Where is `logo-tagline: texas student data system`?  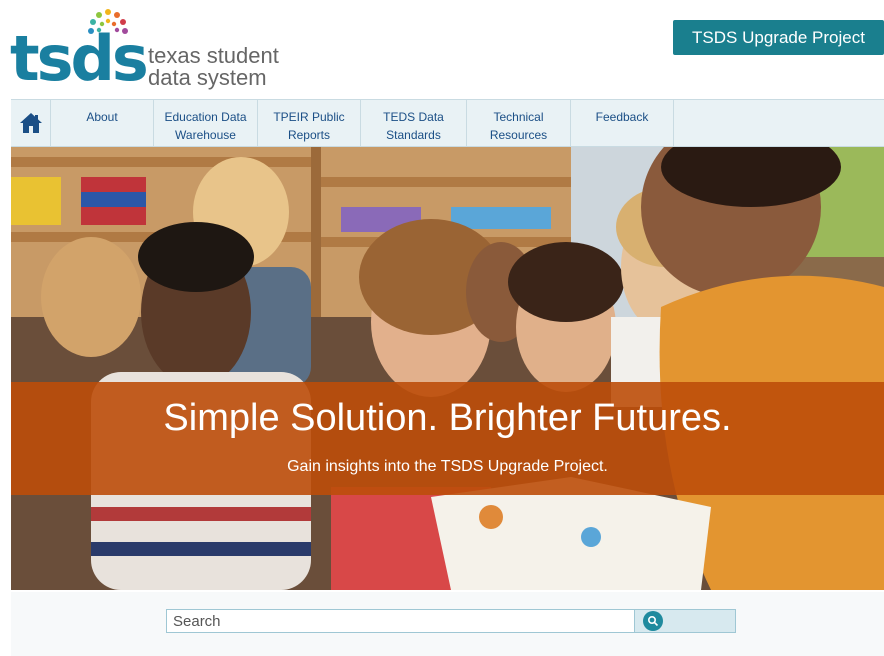 logo-tagline: texas student data system is located at coordinates (213, 67).